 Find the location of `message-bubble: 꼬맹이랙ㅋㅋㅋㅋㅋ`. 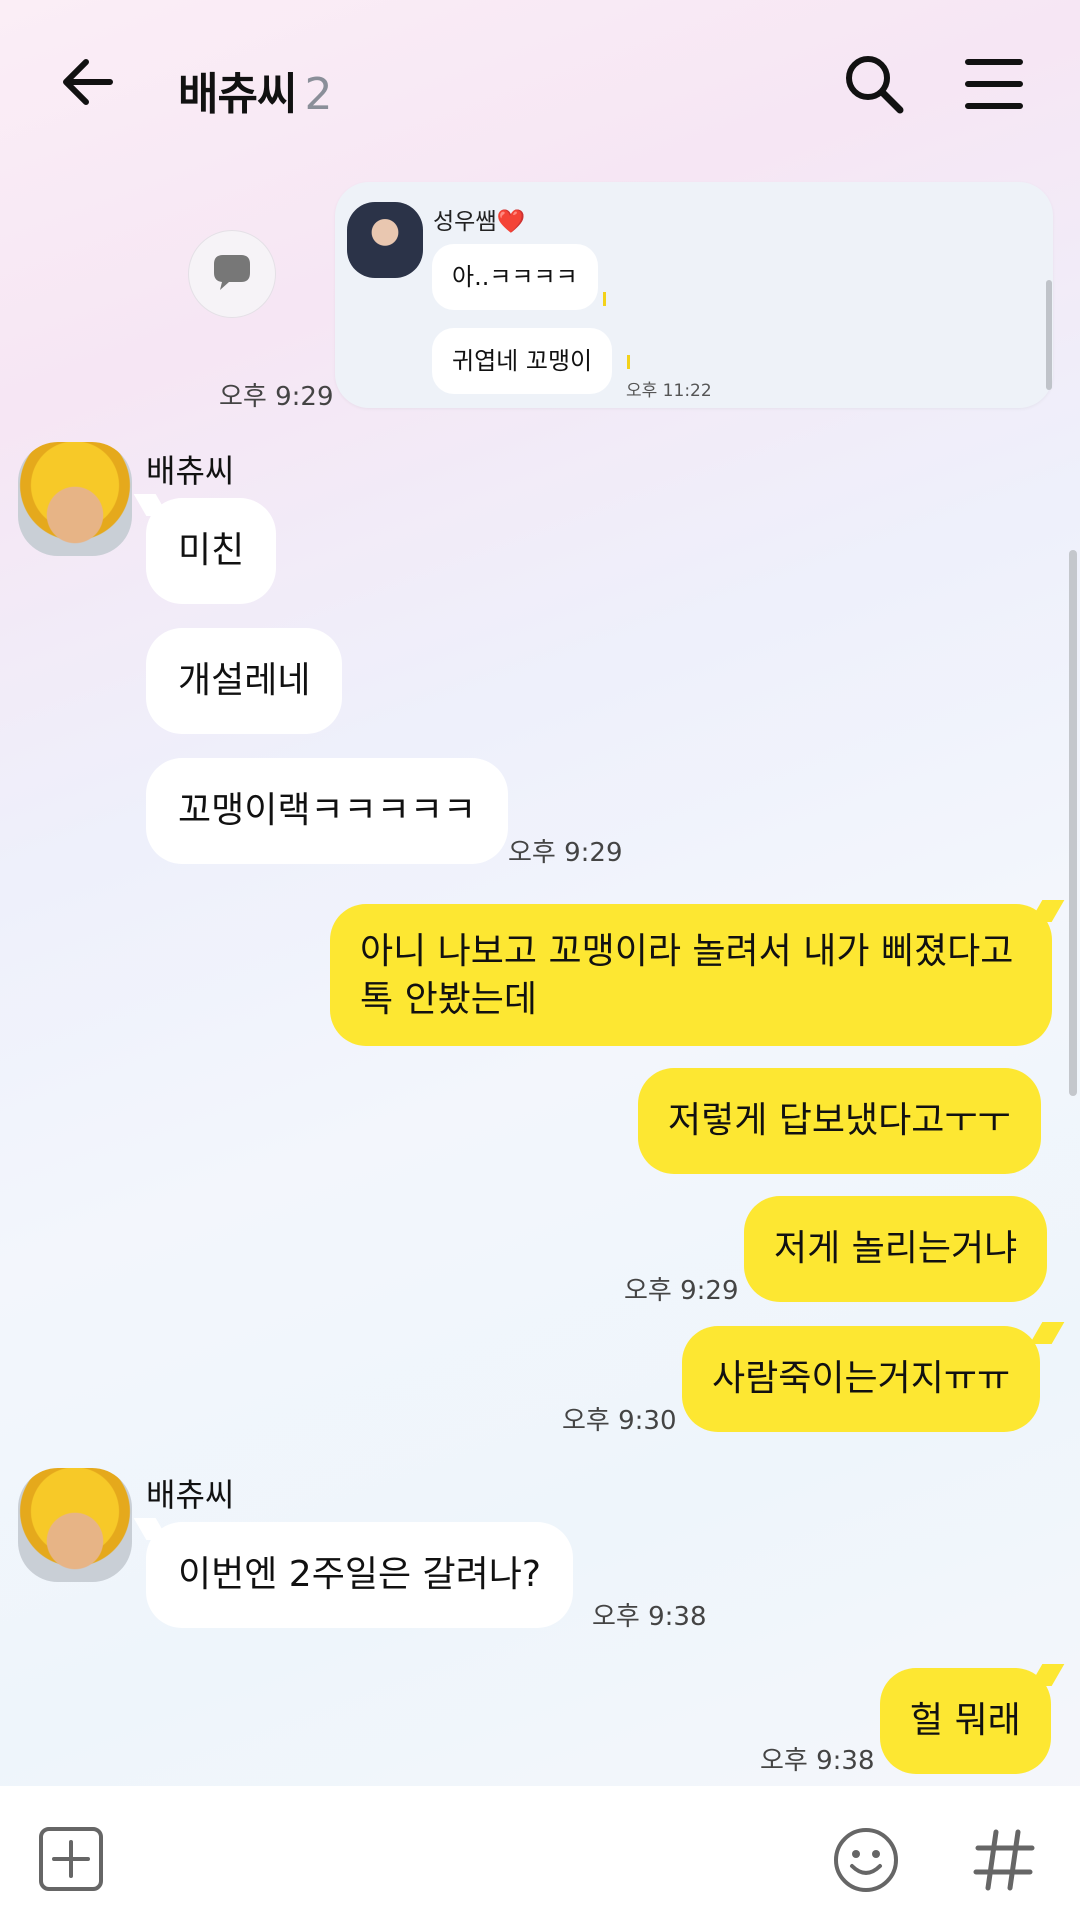

message-bubble: 꼬맹이랙ㅋㅋㅋㅋㅋ is located at coordinates (327, 811).